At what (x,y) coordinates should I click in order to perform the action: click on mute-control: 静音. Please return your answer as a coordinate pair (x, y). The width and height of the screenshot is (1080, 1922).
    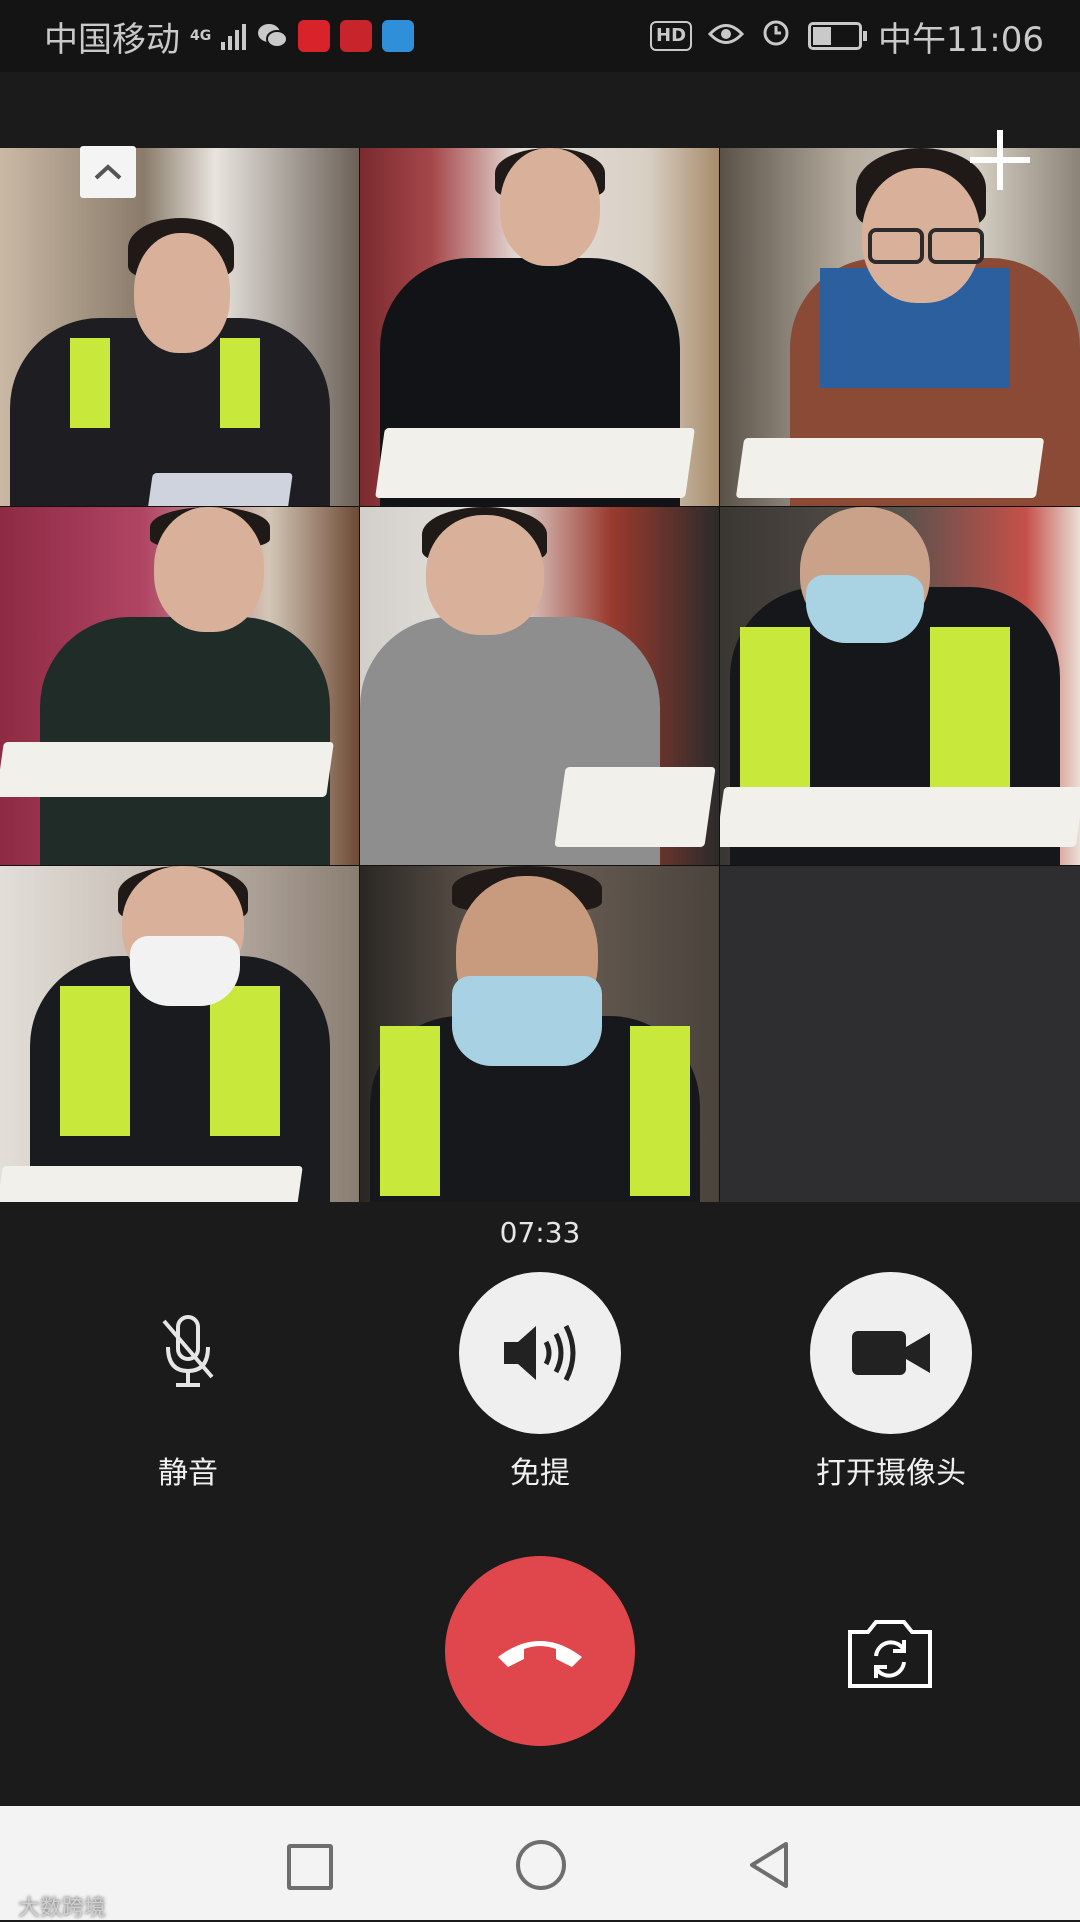
    Looking at the image, I should click on (188, 1382).